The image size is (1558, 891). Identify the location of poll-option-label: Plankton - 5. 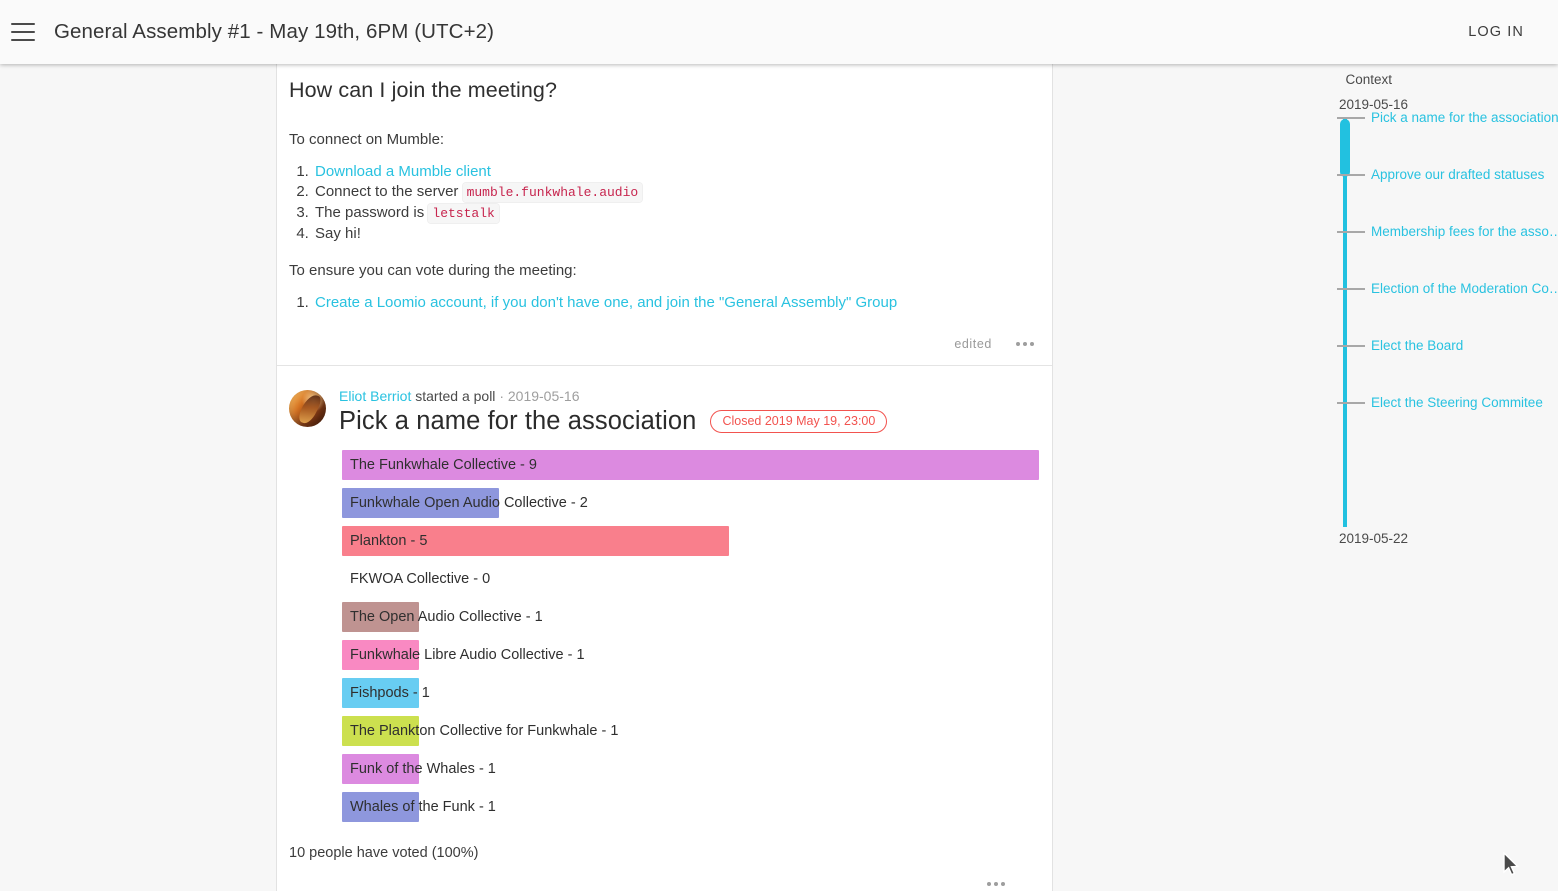
(389, 541).